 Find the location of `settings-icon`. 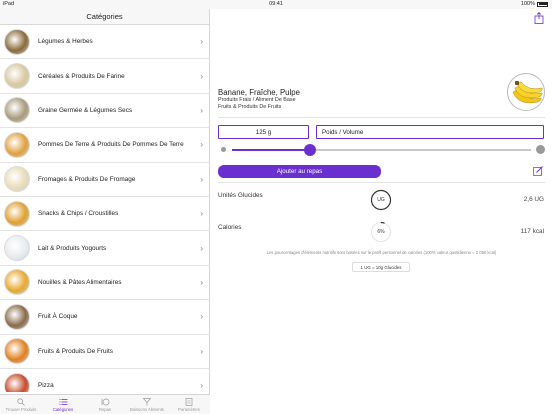

settings-icon is located at coordinates (189, 401).